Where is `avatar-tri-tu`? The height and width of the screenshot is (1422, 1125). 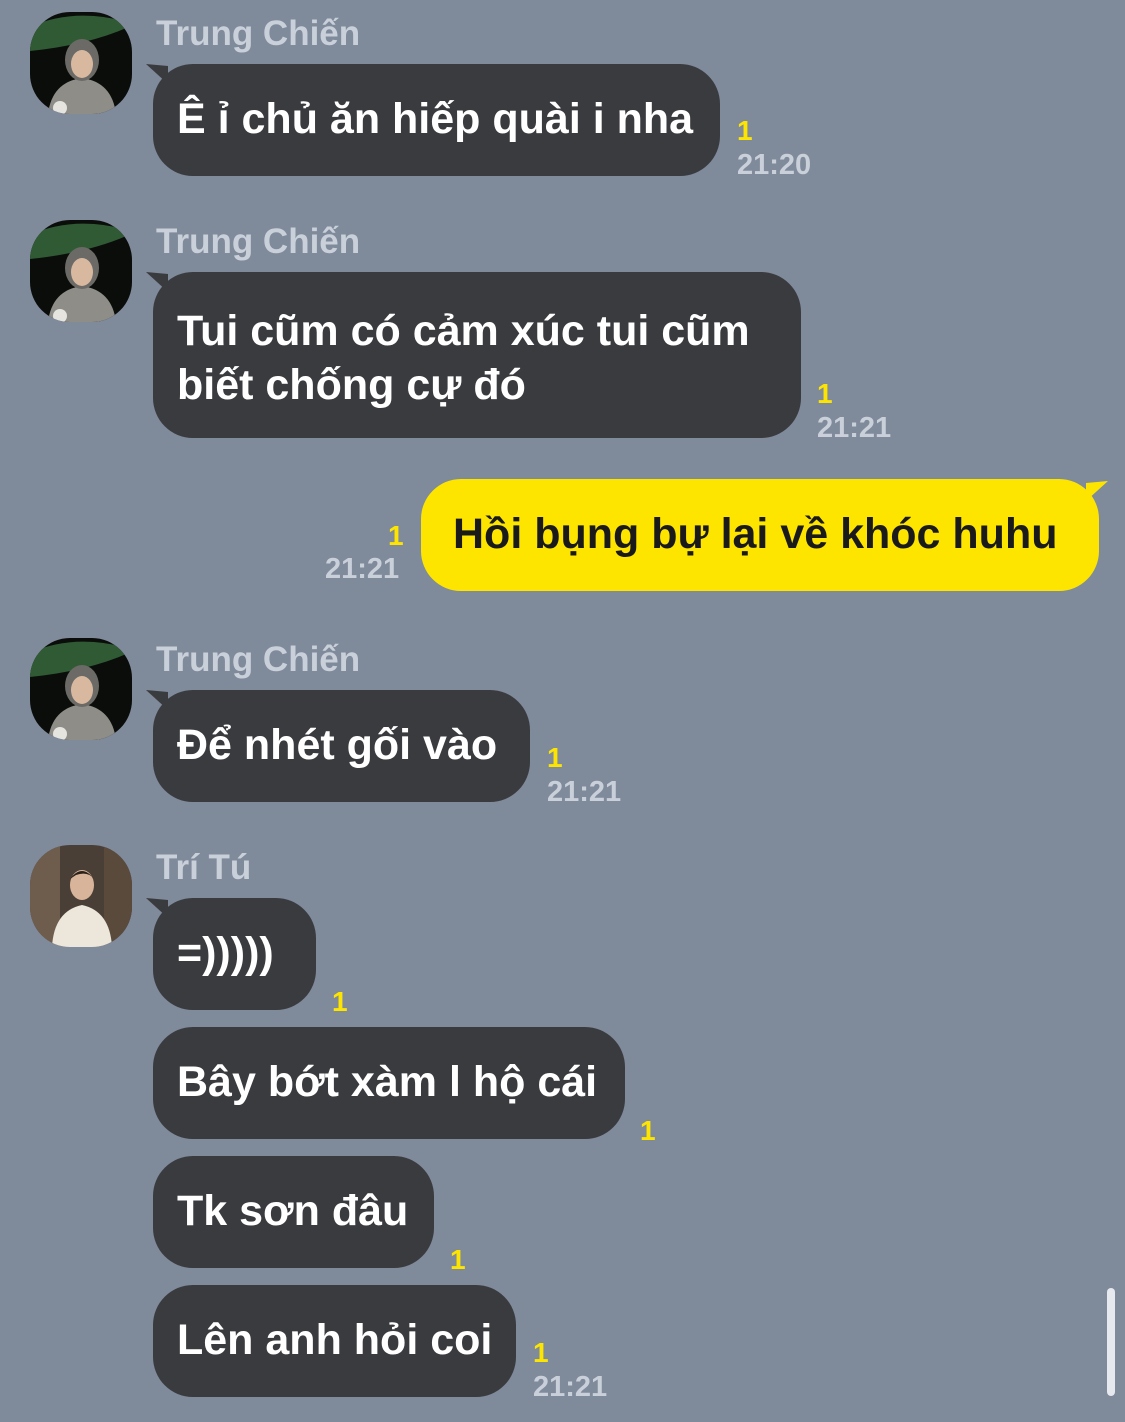 avatar-tri-tu is located at coordinates (81, 896).